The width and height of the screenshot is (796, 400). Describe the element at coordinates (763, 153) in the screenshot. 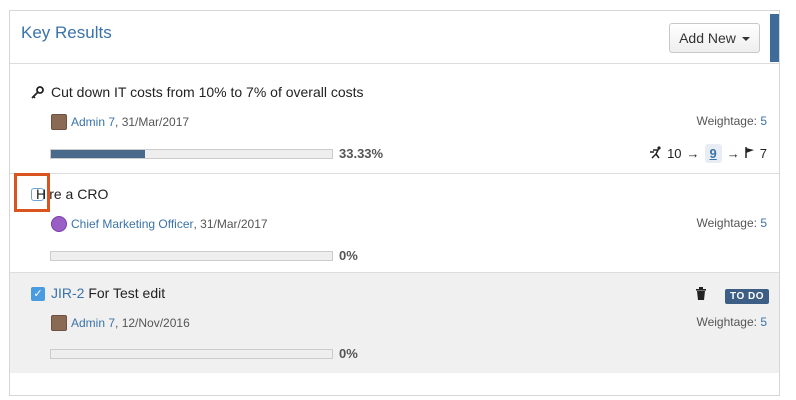

I see `target-value: 7` at that location.